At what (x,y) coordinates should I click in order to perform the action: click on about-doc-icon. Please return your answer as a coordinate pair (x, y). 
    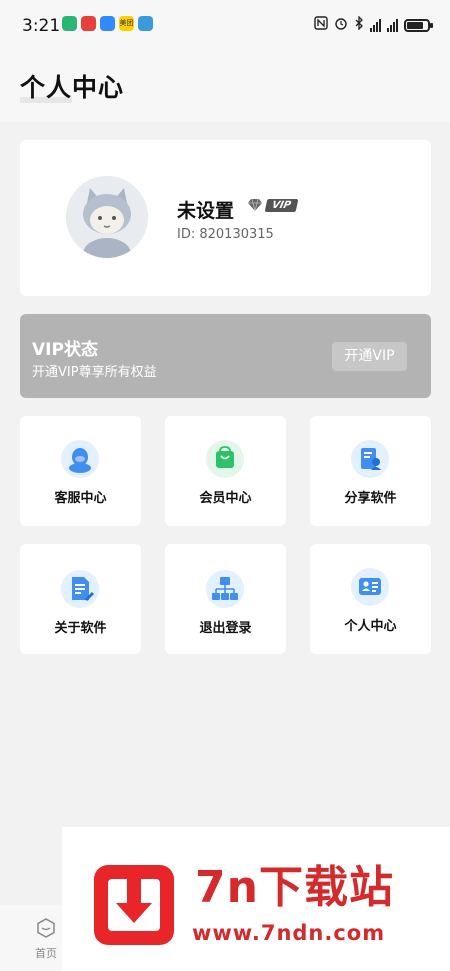
    Looking at the image, I should click on (80, 589).